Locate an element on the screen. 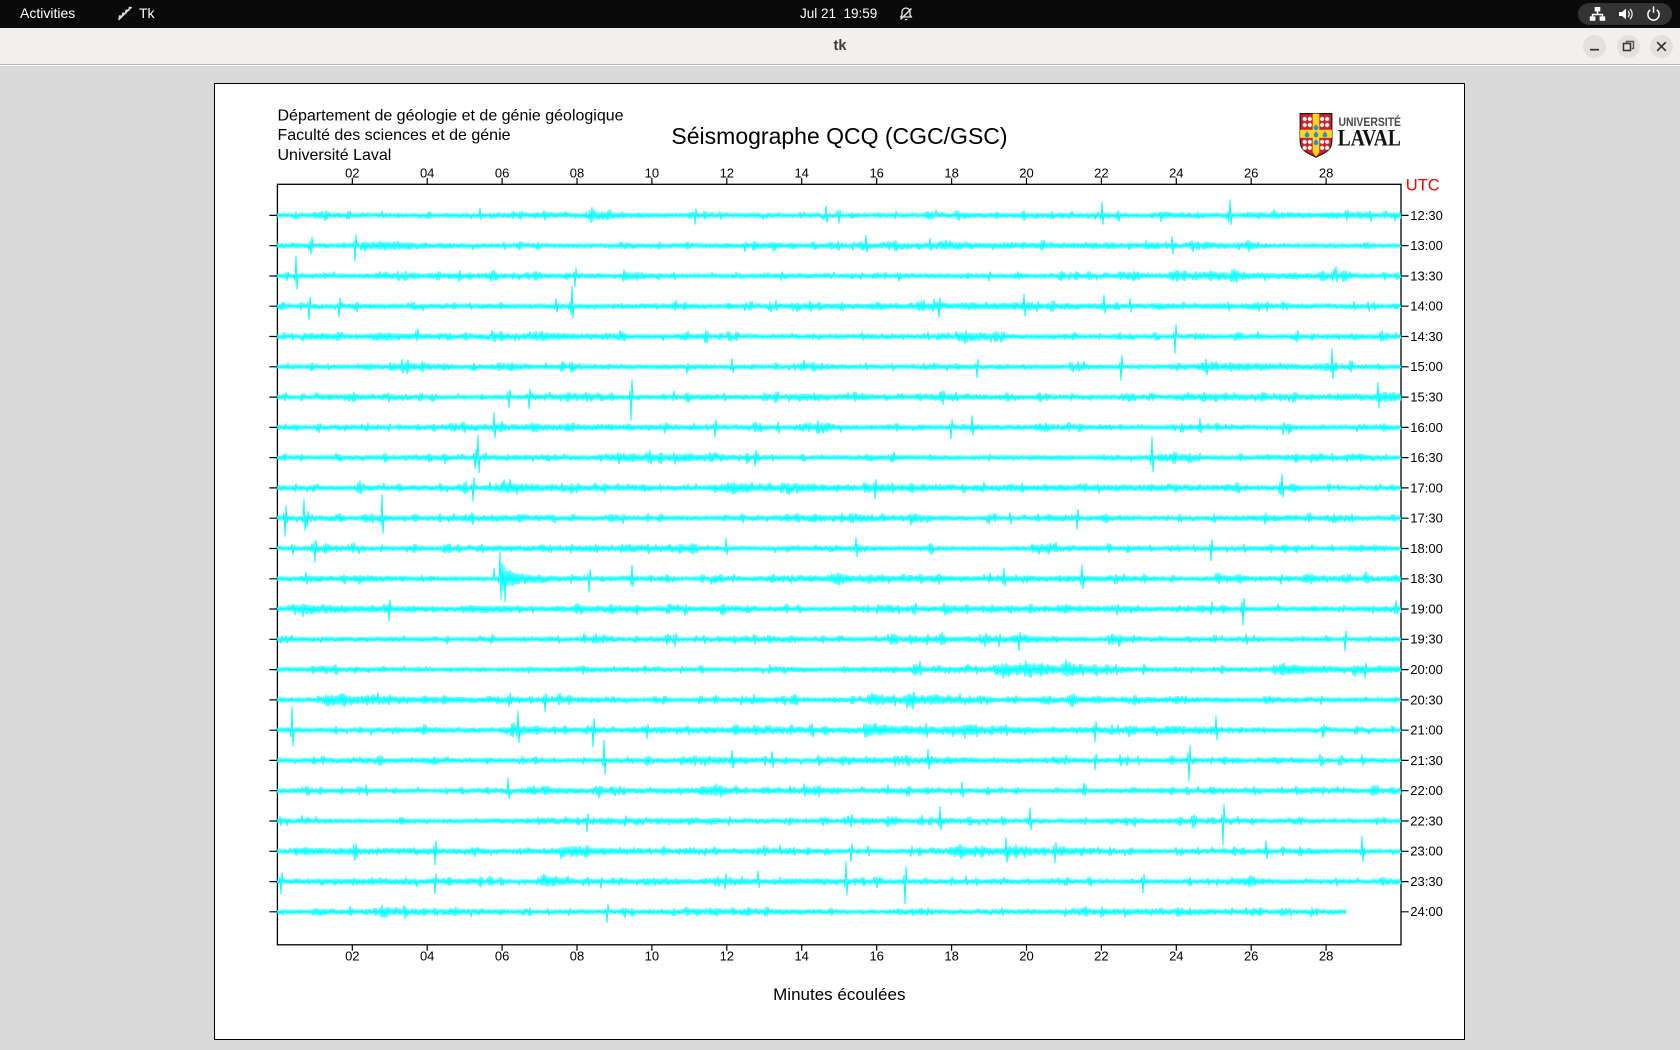 Image resolution: width=1680 pixels, height=1050 pixels. svg-text: 15:30 is located at coordinates (1426, 397).